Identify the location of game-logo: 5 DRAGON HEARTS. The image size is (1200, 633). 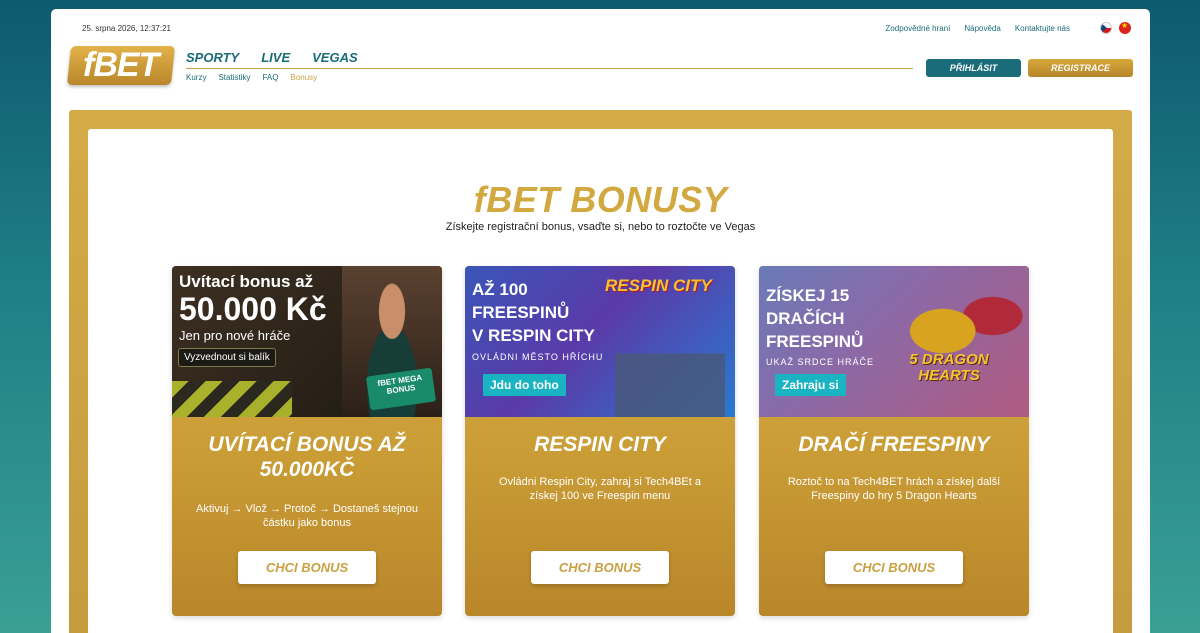
(949, 367).